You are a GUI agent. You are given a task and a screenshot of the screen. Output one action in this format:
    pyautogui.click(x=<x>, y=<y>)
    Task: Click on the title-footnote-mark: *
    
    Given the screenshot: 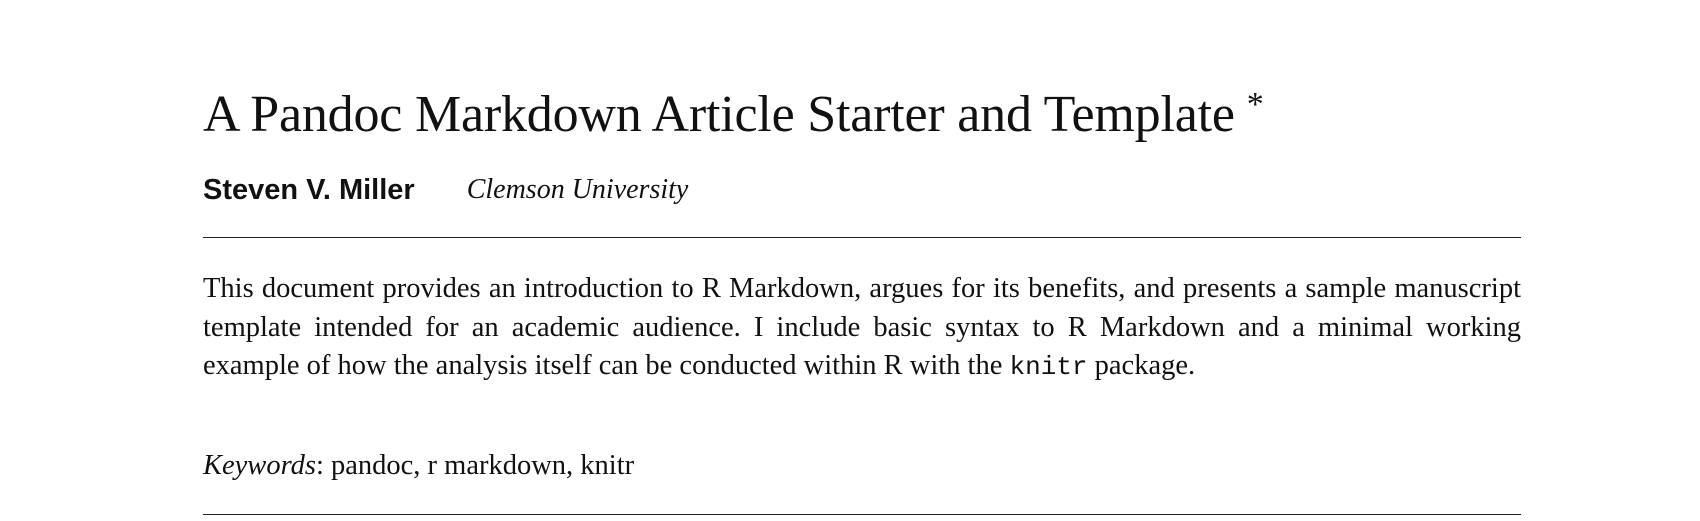 What is the action you would take?
    pyautogui.click(x=1255, y=104)
    